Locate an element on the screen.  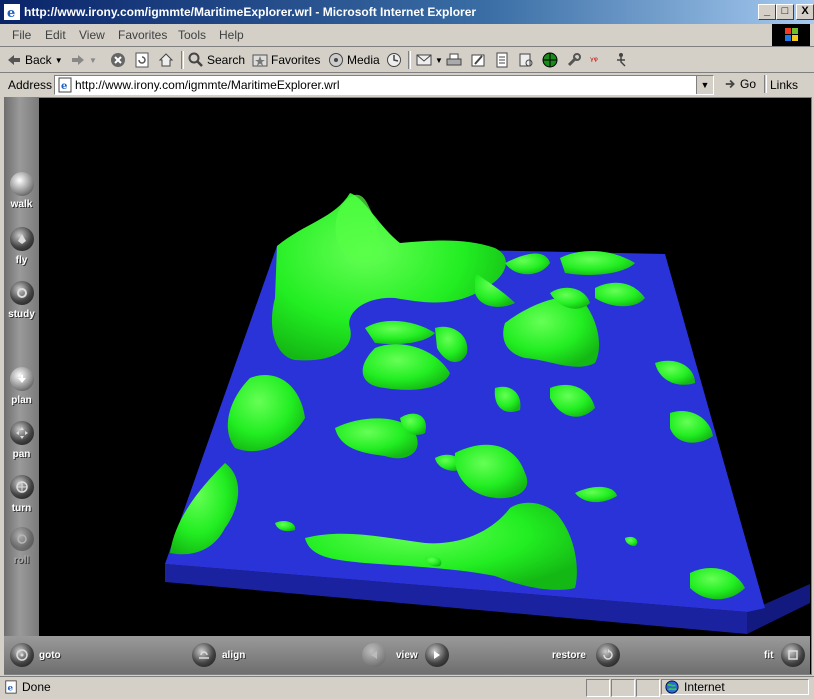
fly-icon is located at coordinates (22, 239).